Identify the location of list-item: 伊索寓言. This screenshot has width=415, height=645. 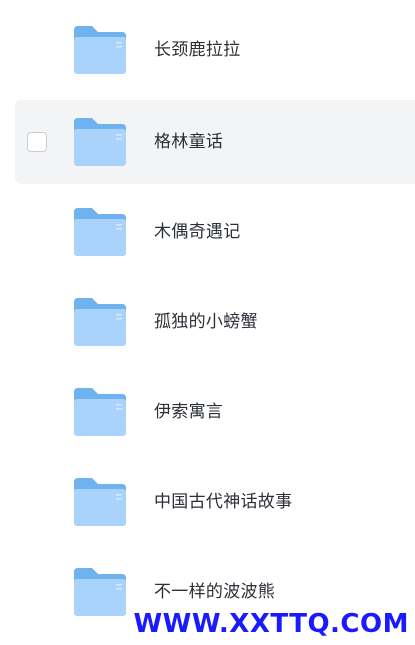
(207, 412).